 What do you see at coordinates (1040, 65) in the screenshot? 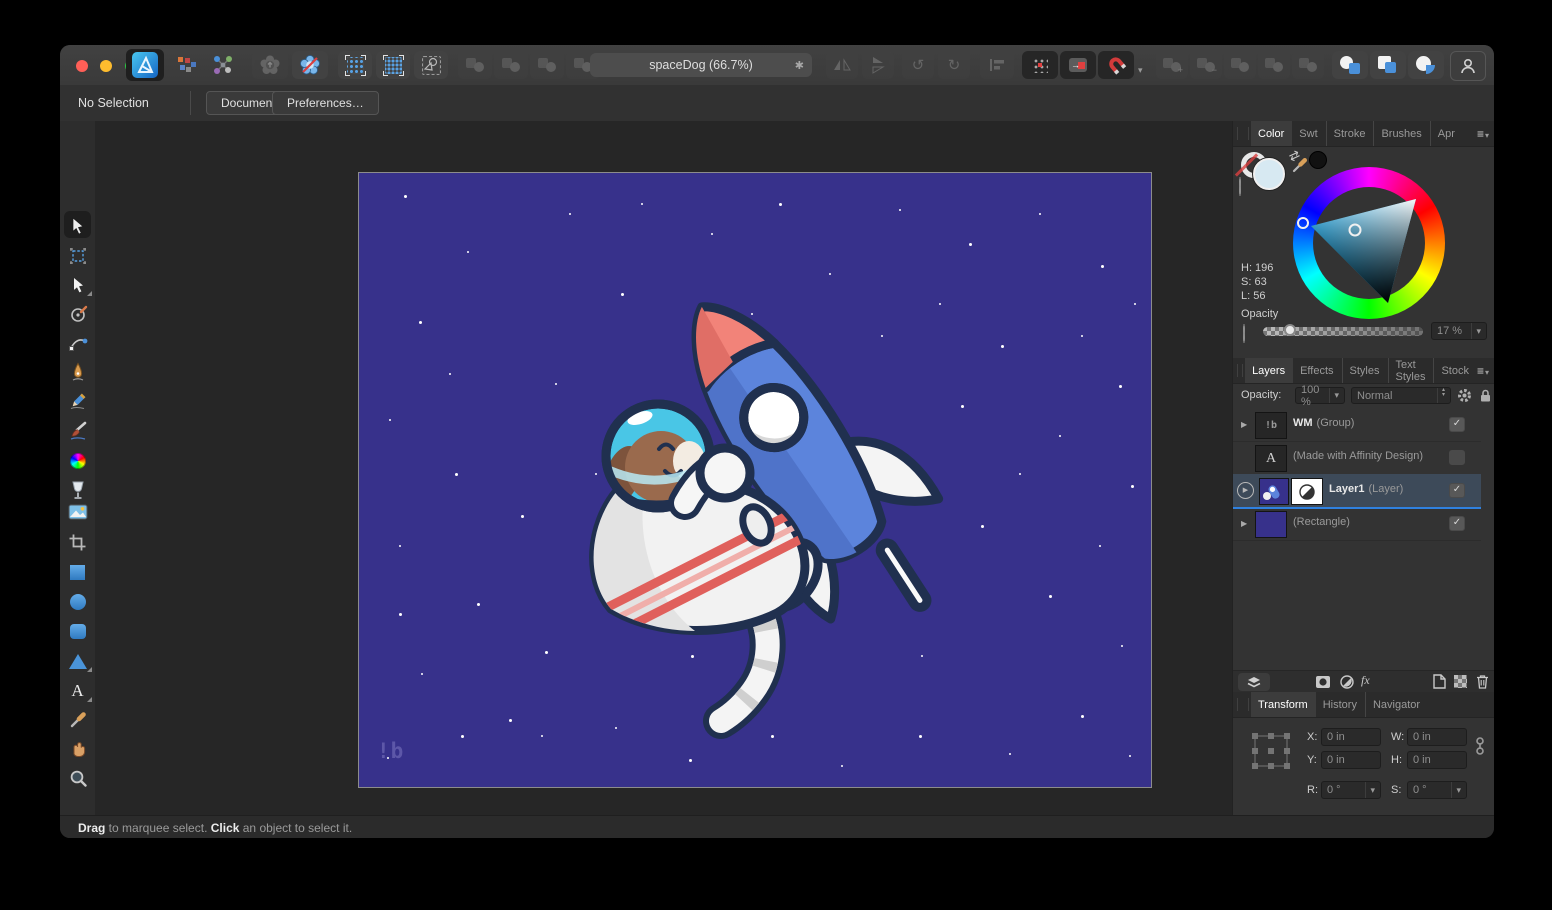
I see `show-grid-toggle` at bounding box center [1040, 65].